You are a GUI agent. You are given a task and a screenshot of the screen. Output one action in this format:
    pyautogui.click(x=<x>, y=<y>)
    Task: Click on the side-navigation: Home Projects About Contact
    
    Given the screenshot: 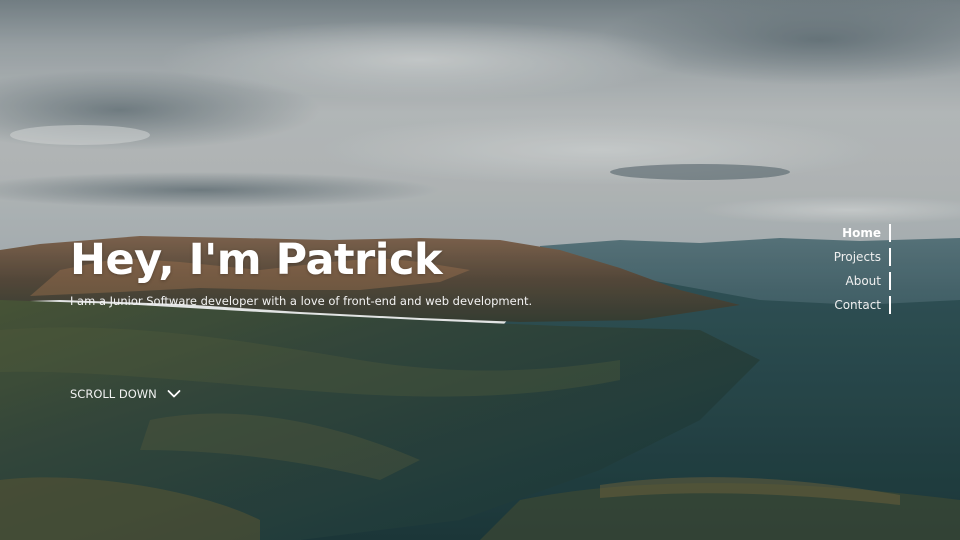 What is the action you would take?
    pyautogui.click(x=862, y=272)
    